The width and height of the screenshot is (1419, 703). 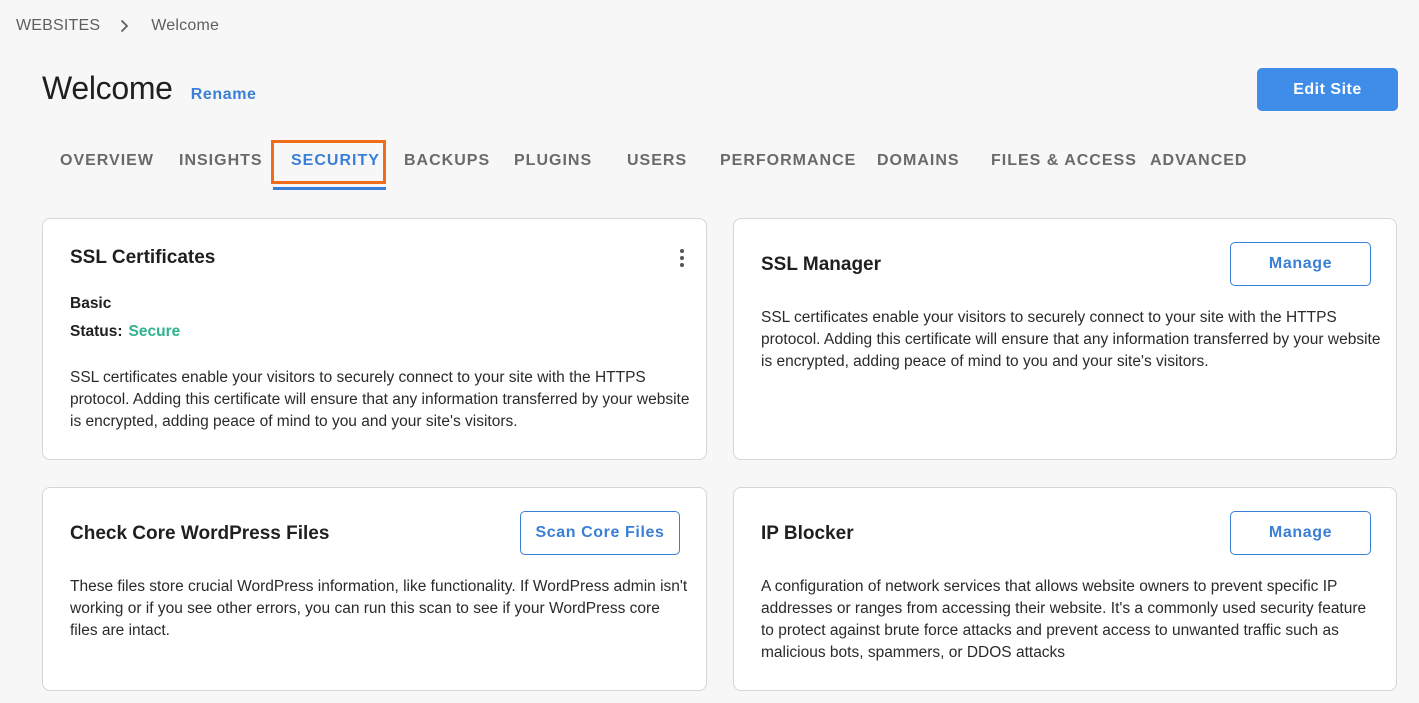 What do you see at coordinates (117, 26) in the screenshot?
I see `breadcrumb: WEBSITES Welcome` at bounding box center [117, 26].